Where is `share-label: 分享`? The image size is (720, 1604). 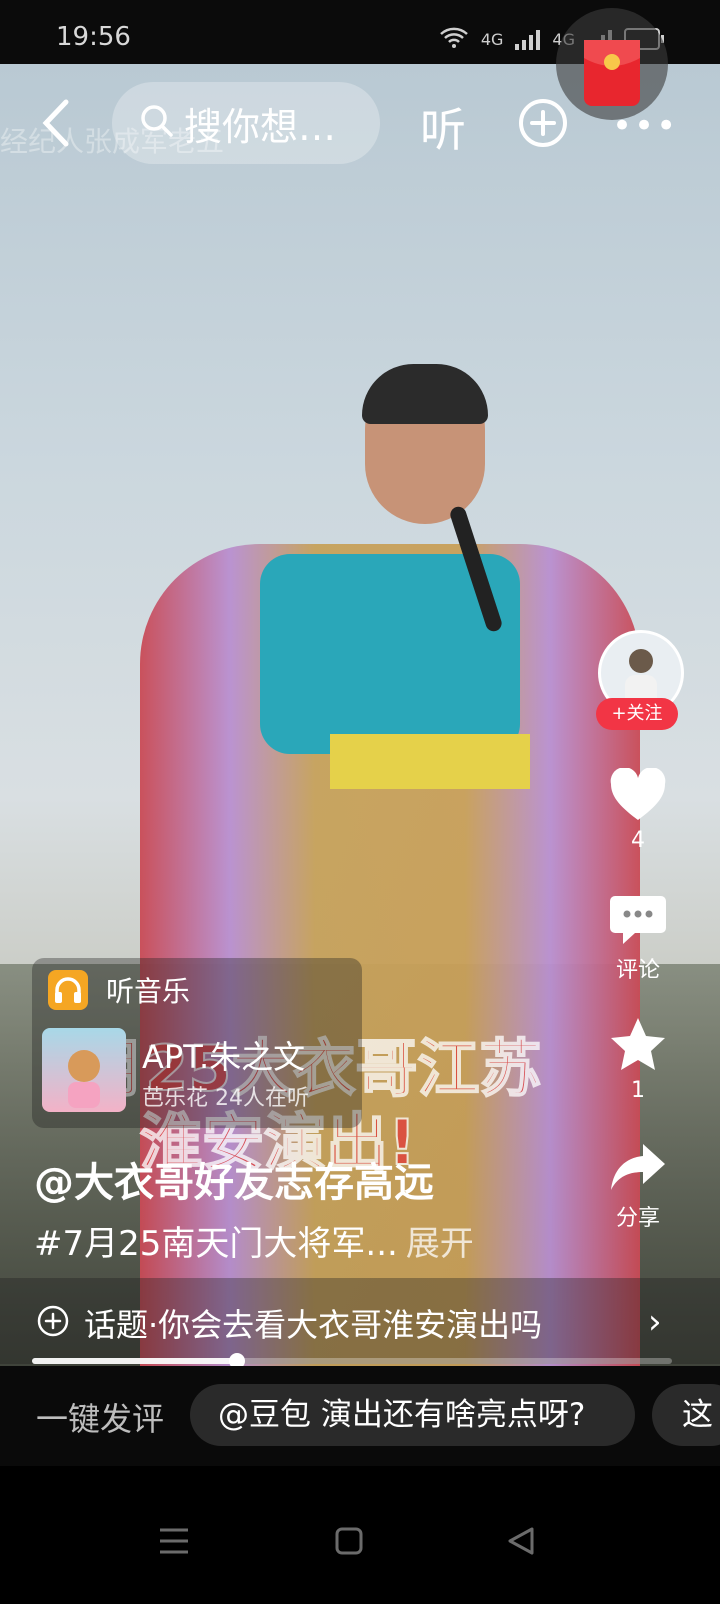
share-label: 分享 is located at coordinates (637, 1218).